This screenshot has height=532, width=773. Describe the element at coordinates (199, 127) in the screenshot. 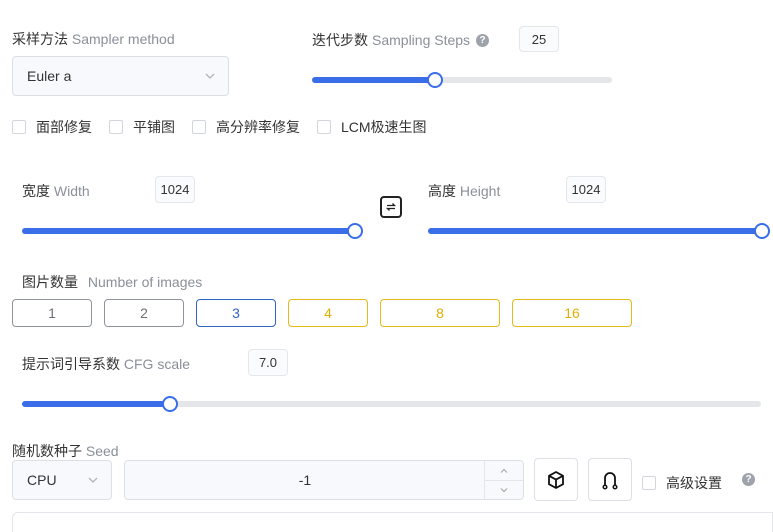

I see `hires-fix-checkbox` at that location.